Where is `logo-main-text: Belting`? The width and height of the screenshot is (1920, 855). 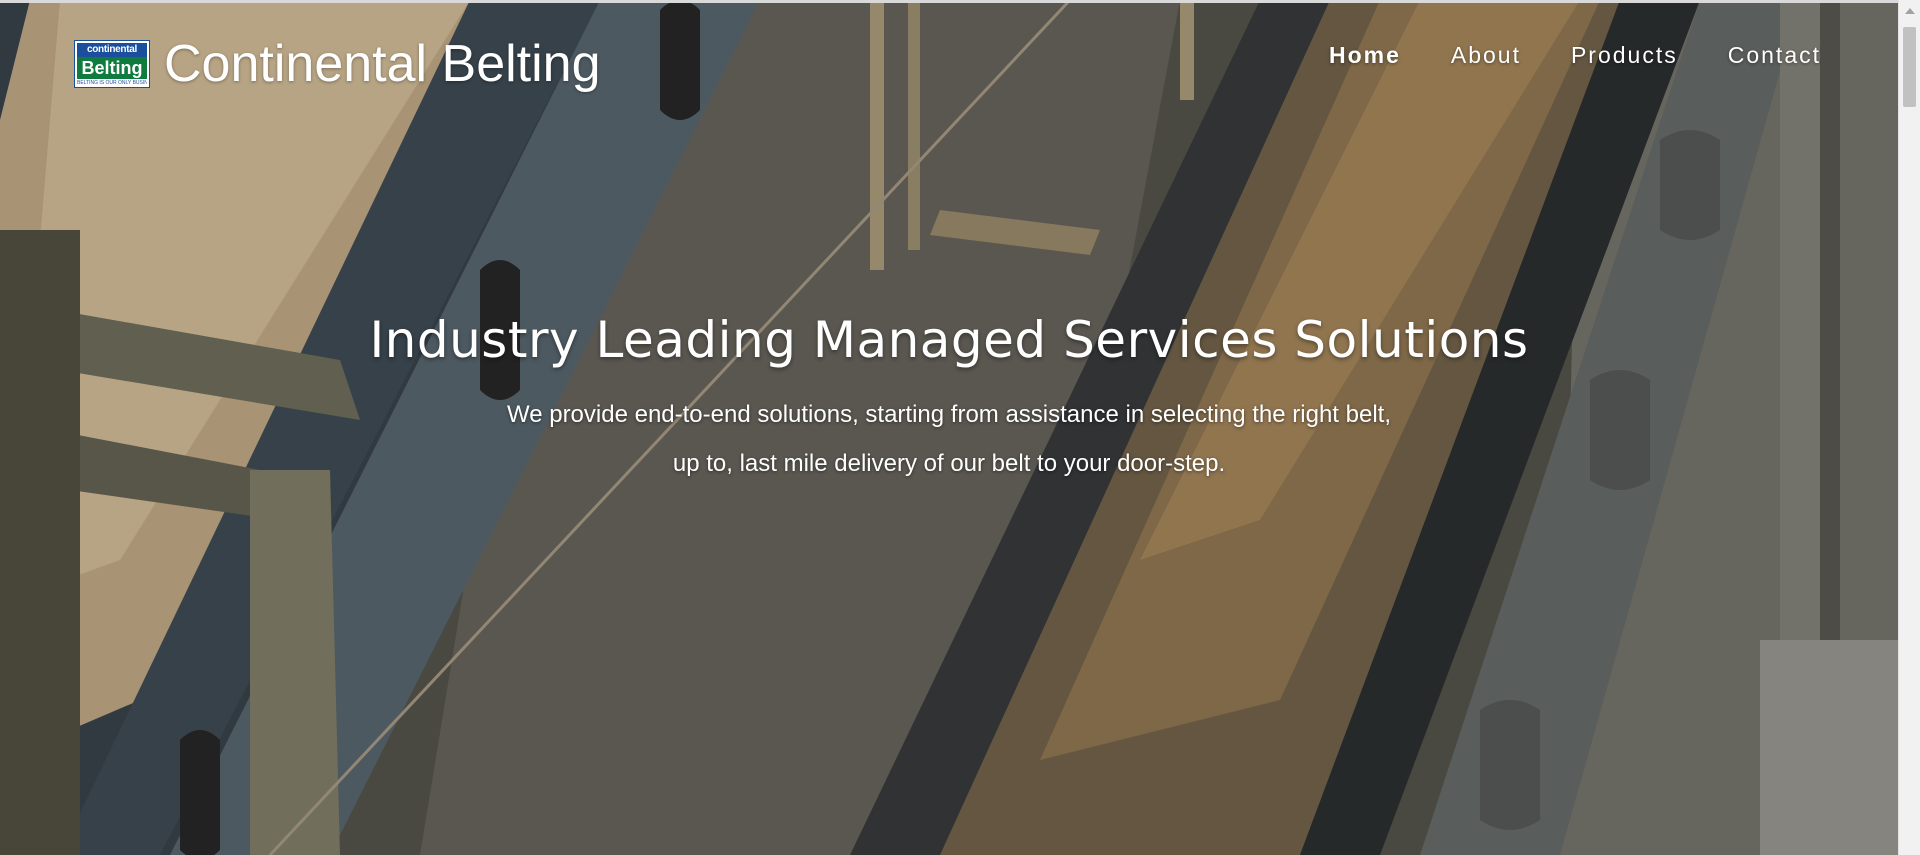
logo-main-text: Belting is located at coordinates (112, 68).